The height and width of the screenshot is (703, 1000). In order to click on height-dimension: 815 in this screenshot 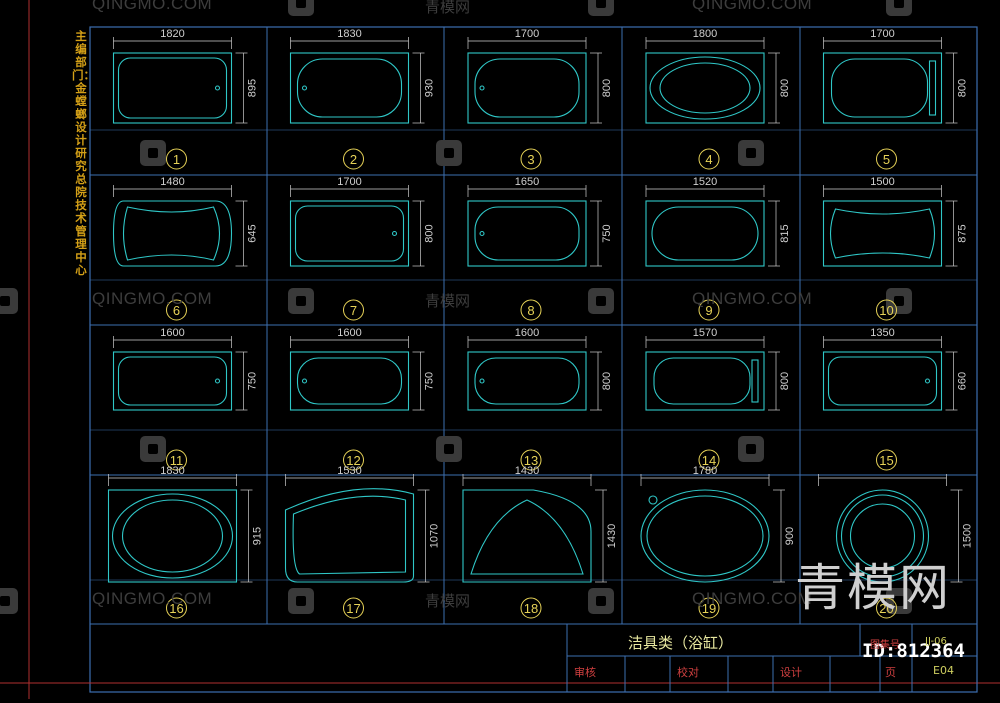, I will do `click(785, 233)`.